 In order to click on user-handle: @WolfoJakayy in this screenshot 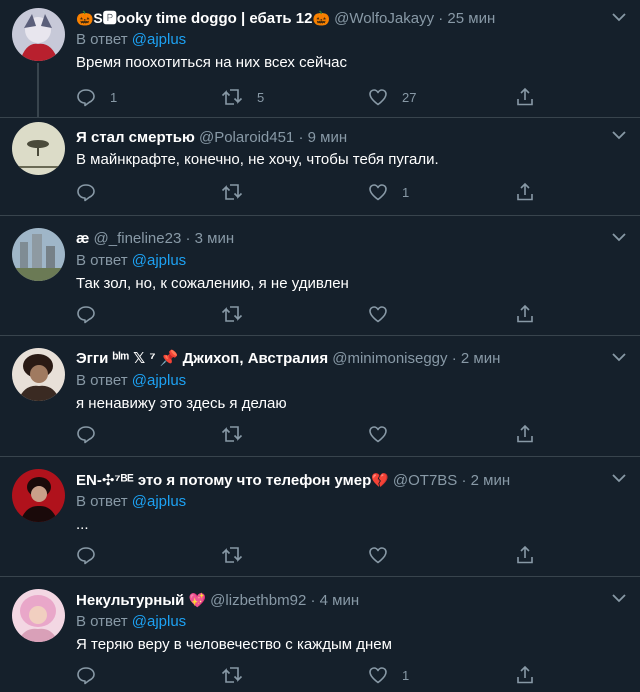, I will do `click(384, 18)`.